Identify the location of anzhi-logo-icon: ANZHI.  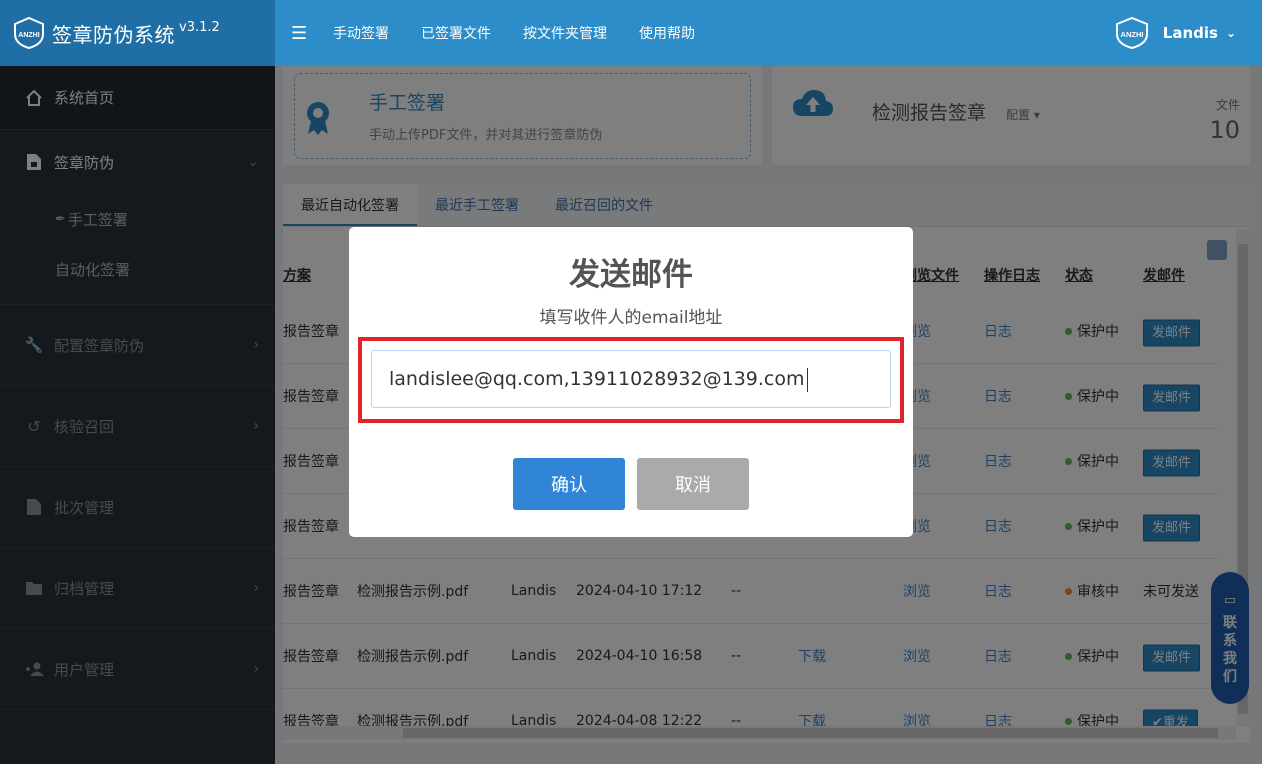
(29, 33).